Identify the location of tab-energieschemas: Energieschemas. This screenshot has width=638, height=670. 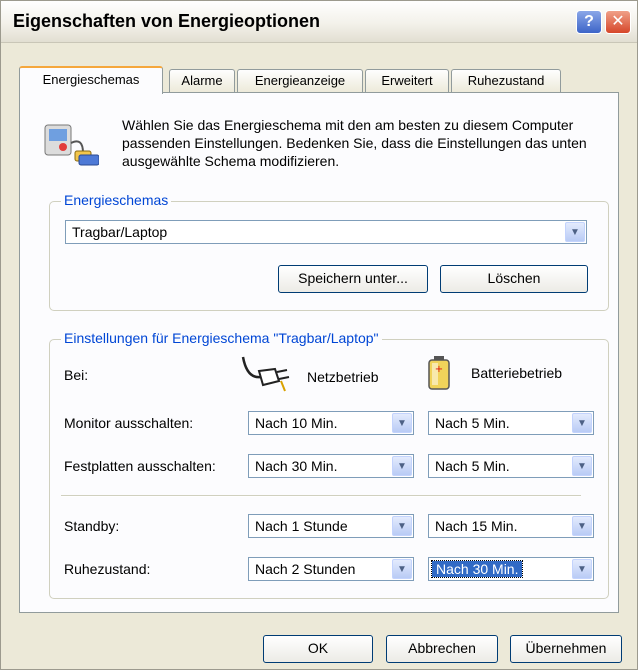
(91, 80).